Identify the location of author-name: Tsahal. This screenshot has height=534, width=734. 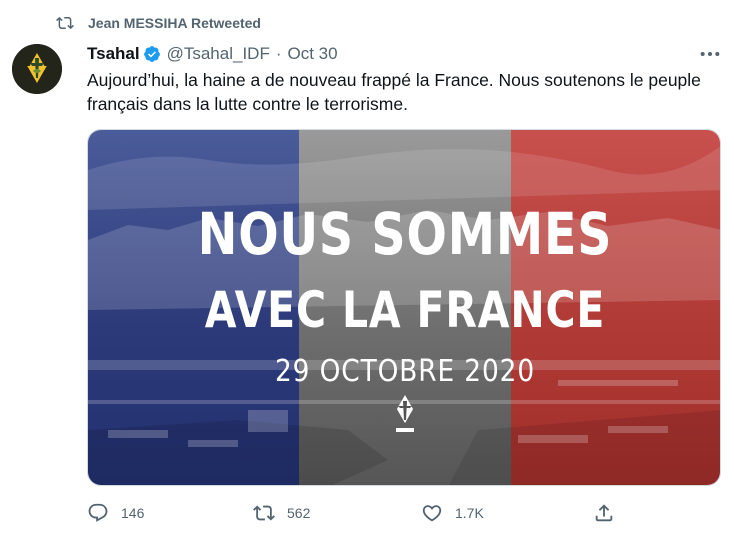
(113, 54).